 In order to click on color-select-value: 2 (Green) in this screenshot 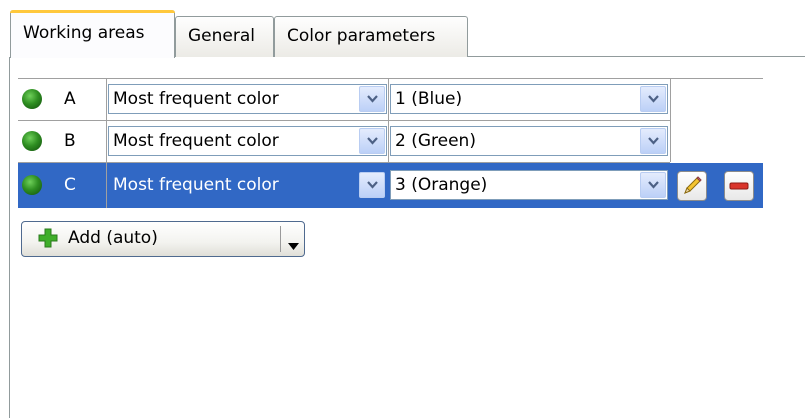, I will do `click(435, 141)`.